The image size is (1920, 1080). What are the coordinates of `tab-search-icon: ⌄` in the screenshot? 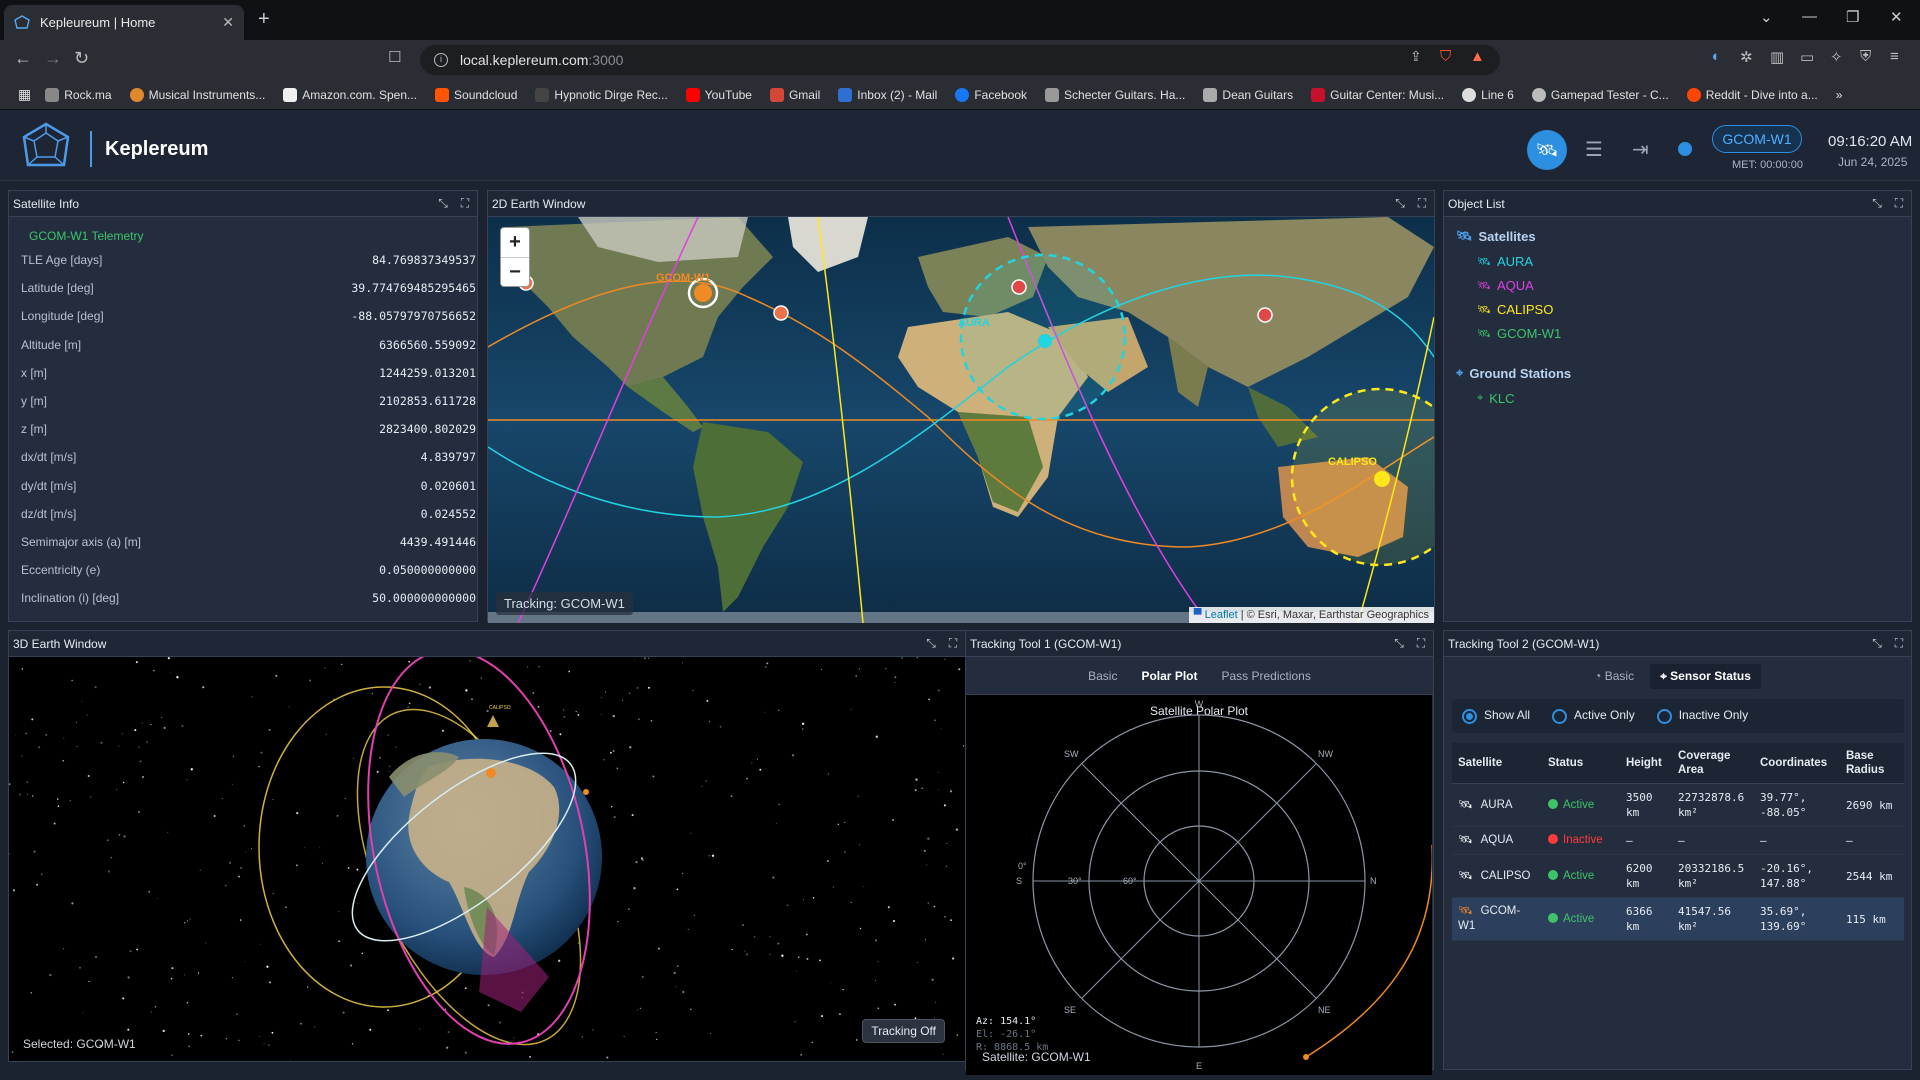 It's located at (1766, 17).